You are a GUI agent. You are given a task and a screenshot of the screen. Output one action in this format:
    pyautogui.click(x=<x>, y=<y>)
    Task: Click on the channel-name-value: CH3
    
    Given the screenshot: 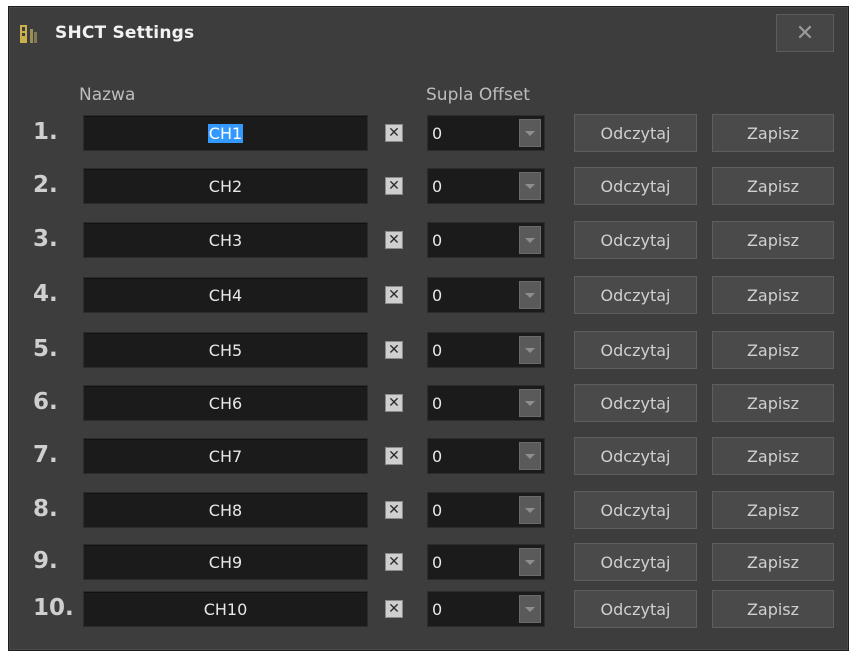 What is the action you would take?
    pyautogui.click(x=225, y=240)
    